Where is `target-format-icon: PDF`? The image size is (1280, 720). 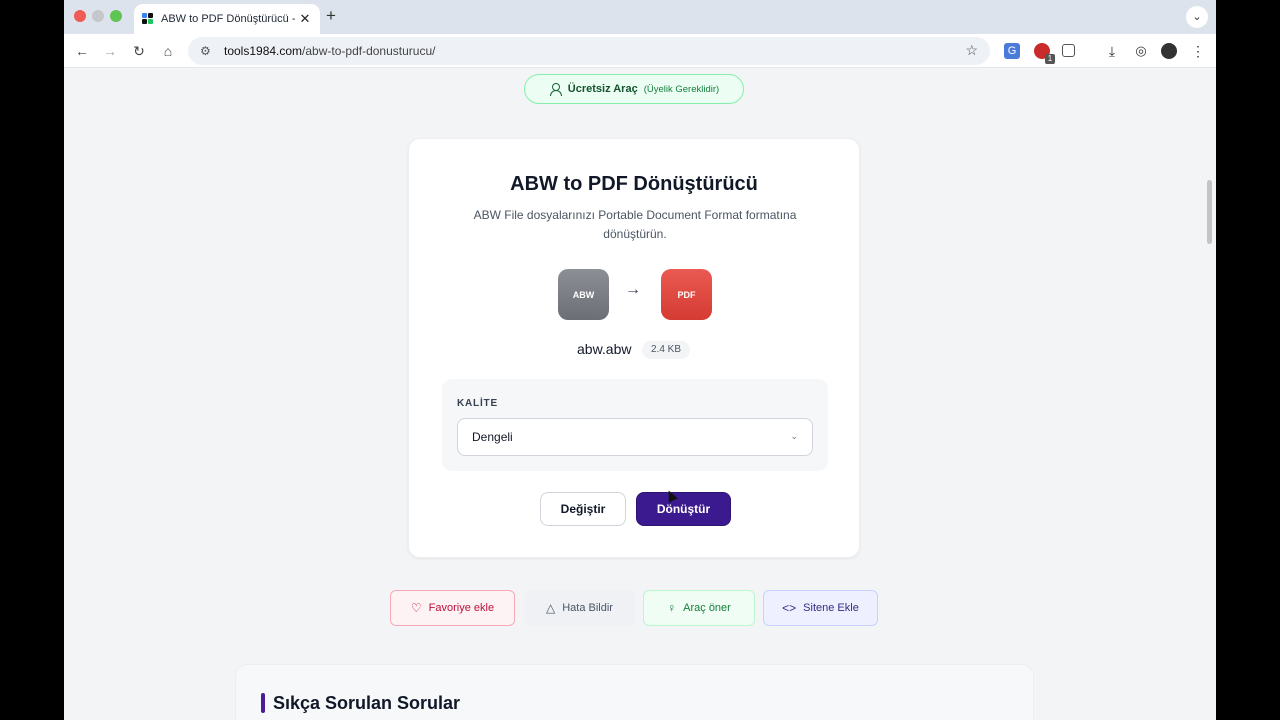 target-format-icon: PDF is located at coordinates (686, 294).